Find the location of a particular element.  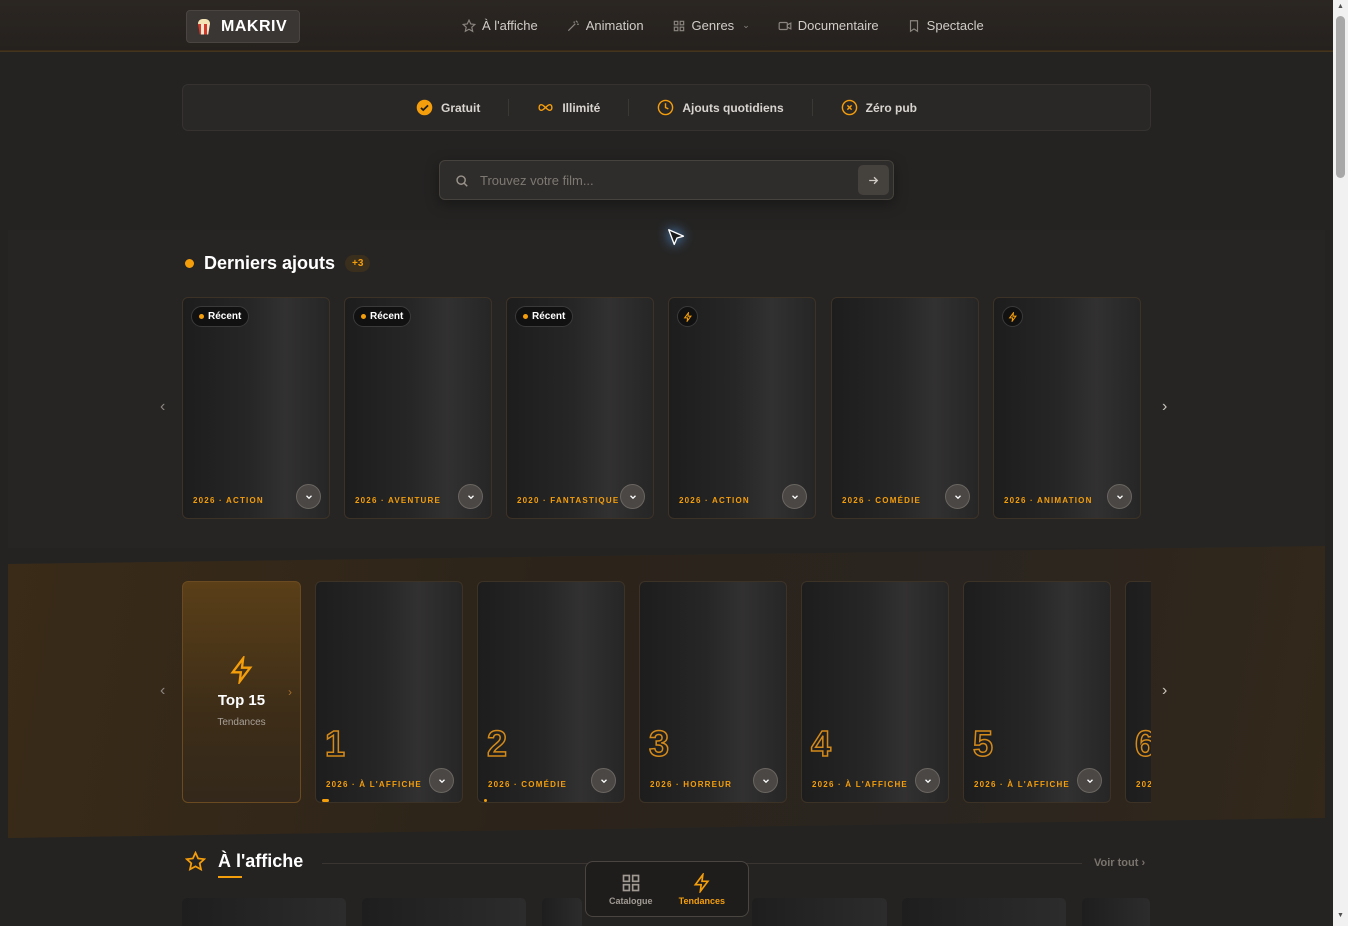

trend-card: 6 202 is located at coordinates (1138, 692).